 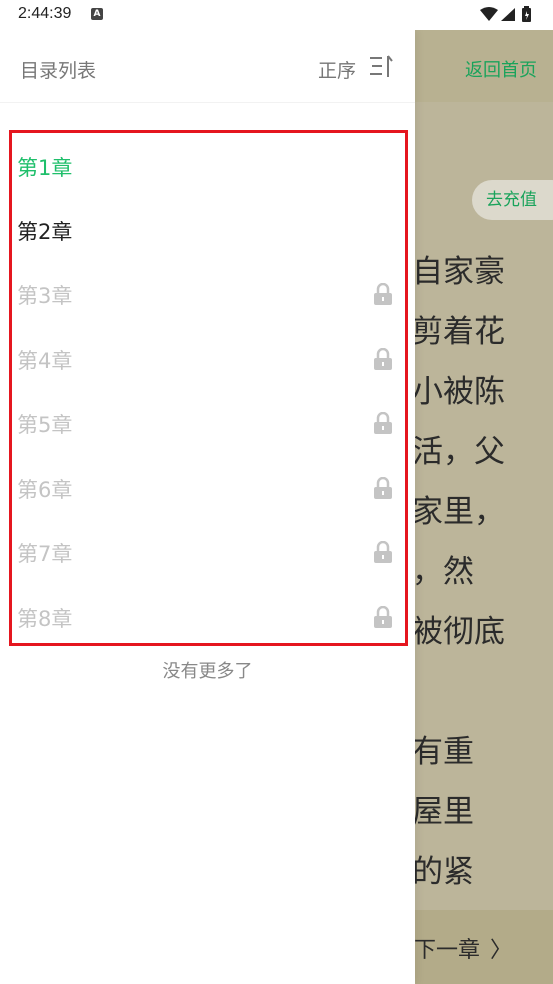 What do you see at coordinates (45, 619) in the screenshot?
I see `chapter-title: 第8章` at bounding box center [45, 619].